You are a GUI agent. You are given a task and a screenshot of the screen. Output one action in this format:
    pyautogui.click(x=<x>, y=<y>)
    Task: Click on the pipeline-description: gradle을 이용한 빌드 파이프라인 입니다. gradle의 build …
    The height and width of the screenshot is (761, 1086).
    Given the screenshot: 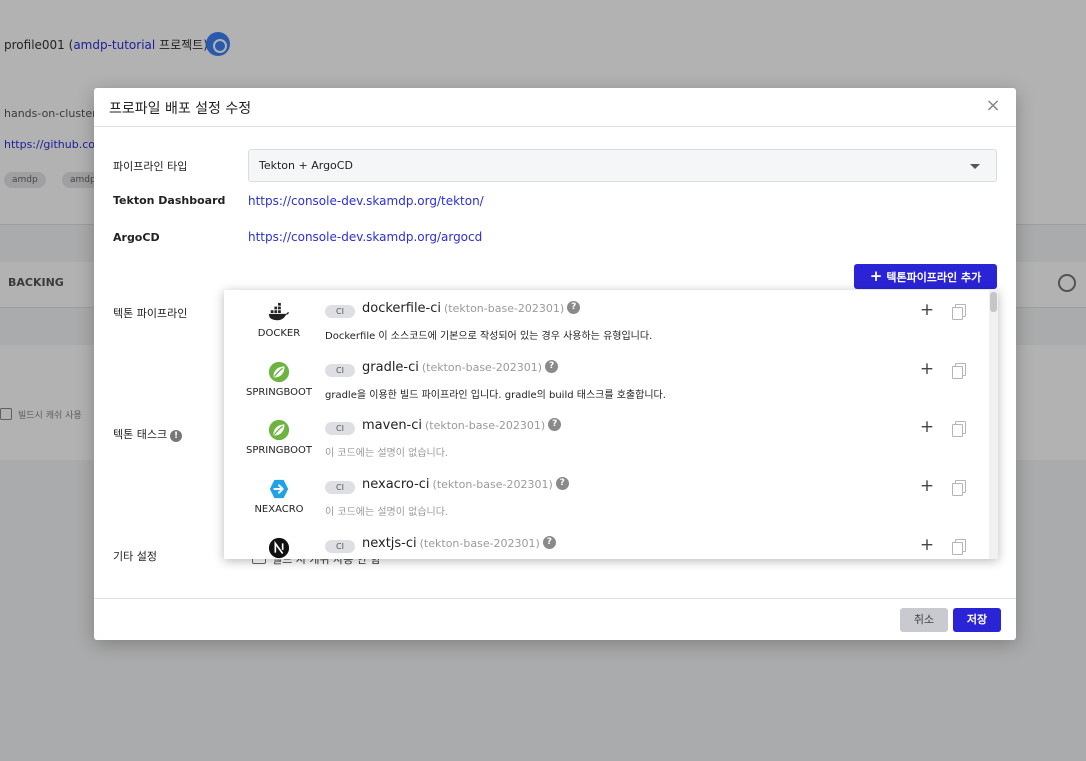 What is the action you would take?
    pyautogui.click(x=495, y=395)
    